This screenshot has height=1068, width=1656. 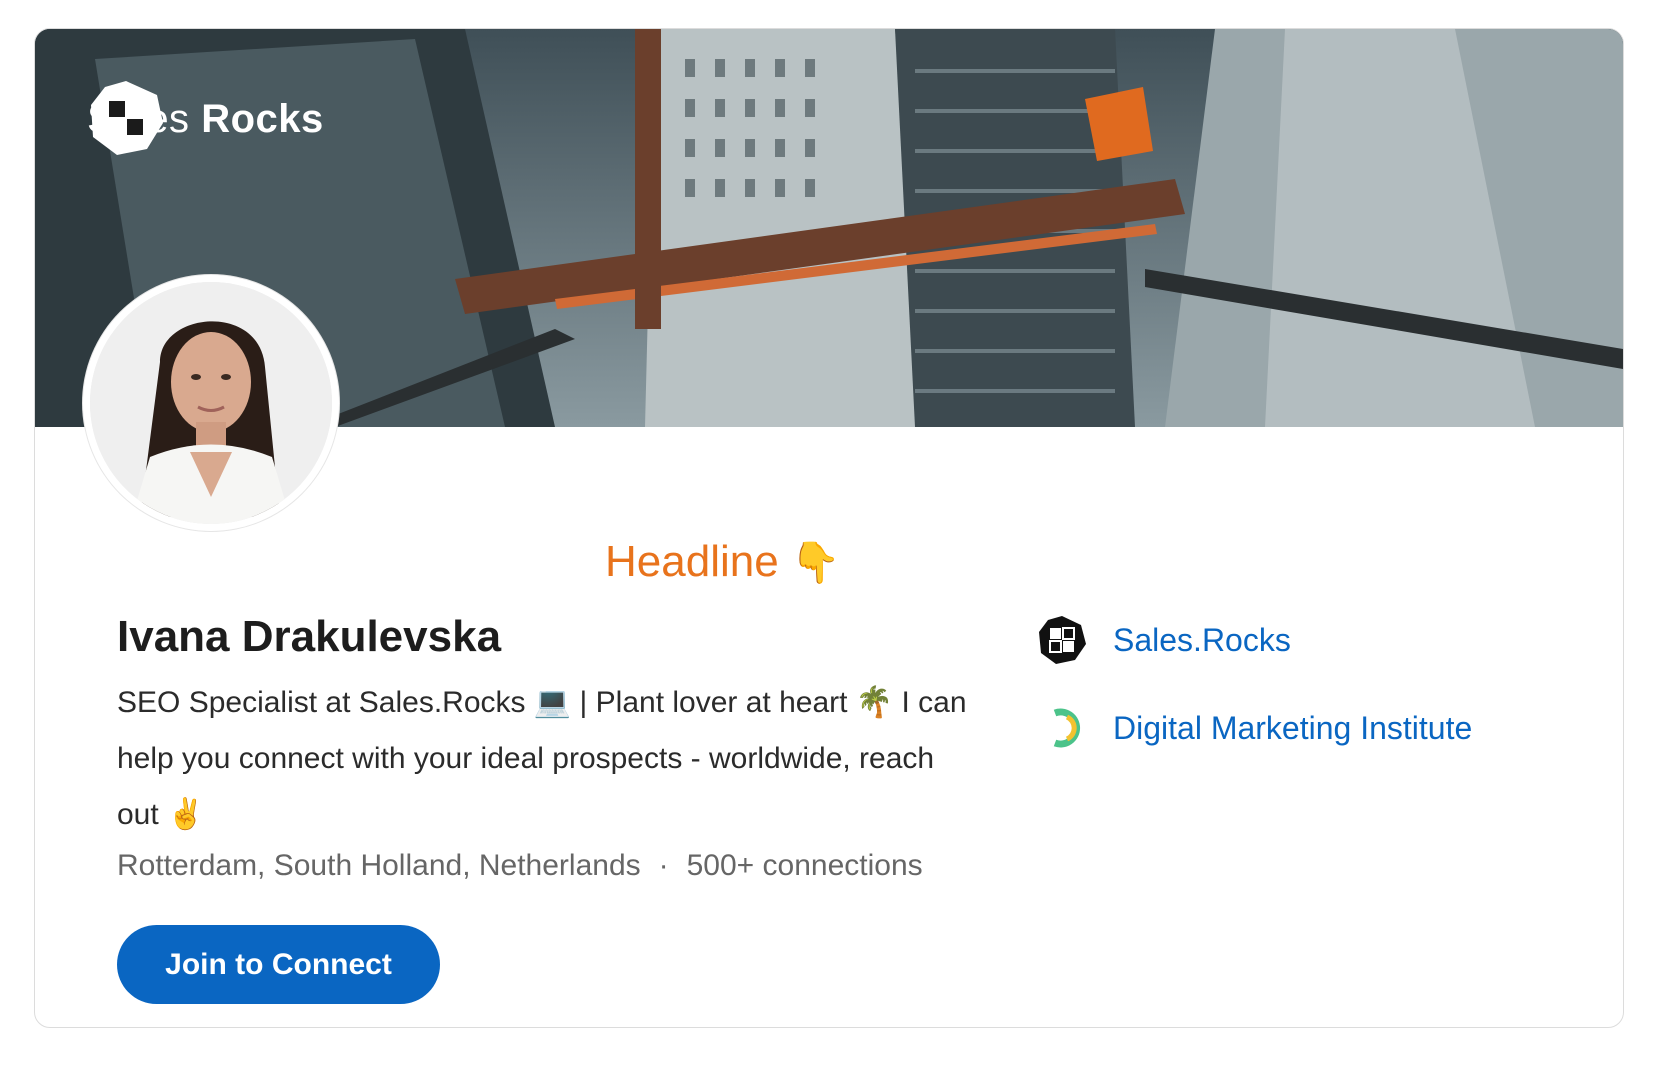 I want to click on sales-rocks-logo-icon, so click(x=127, y=118).